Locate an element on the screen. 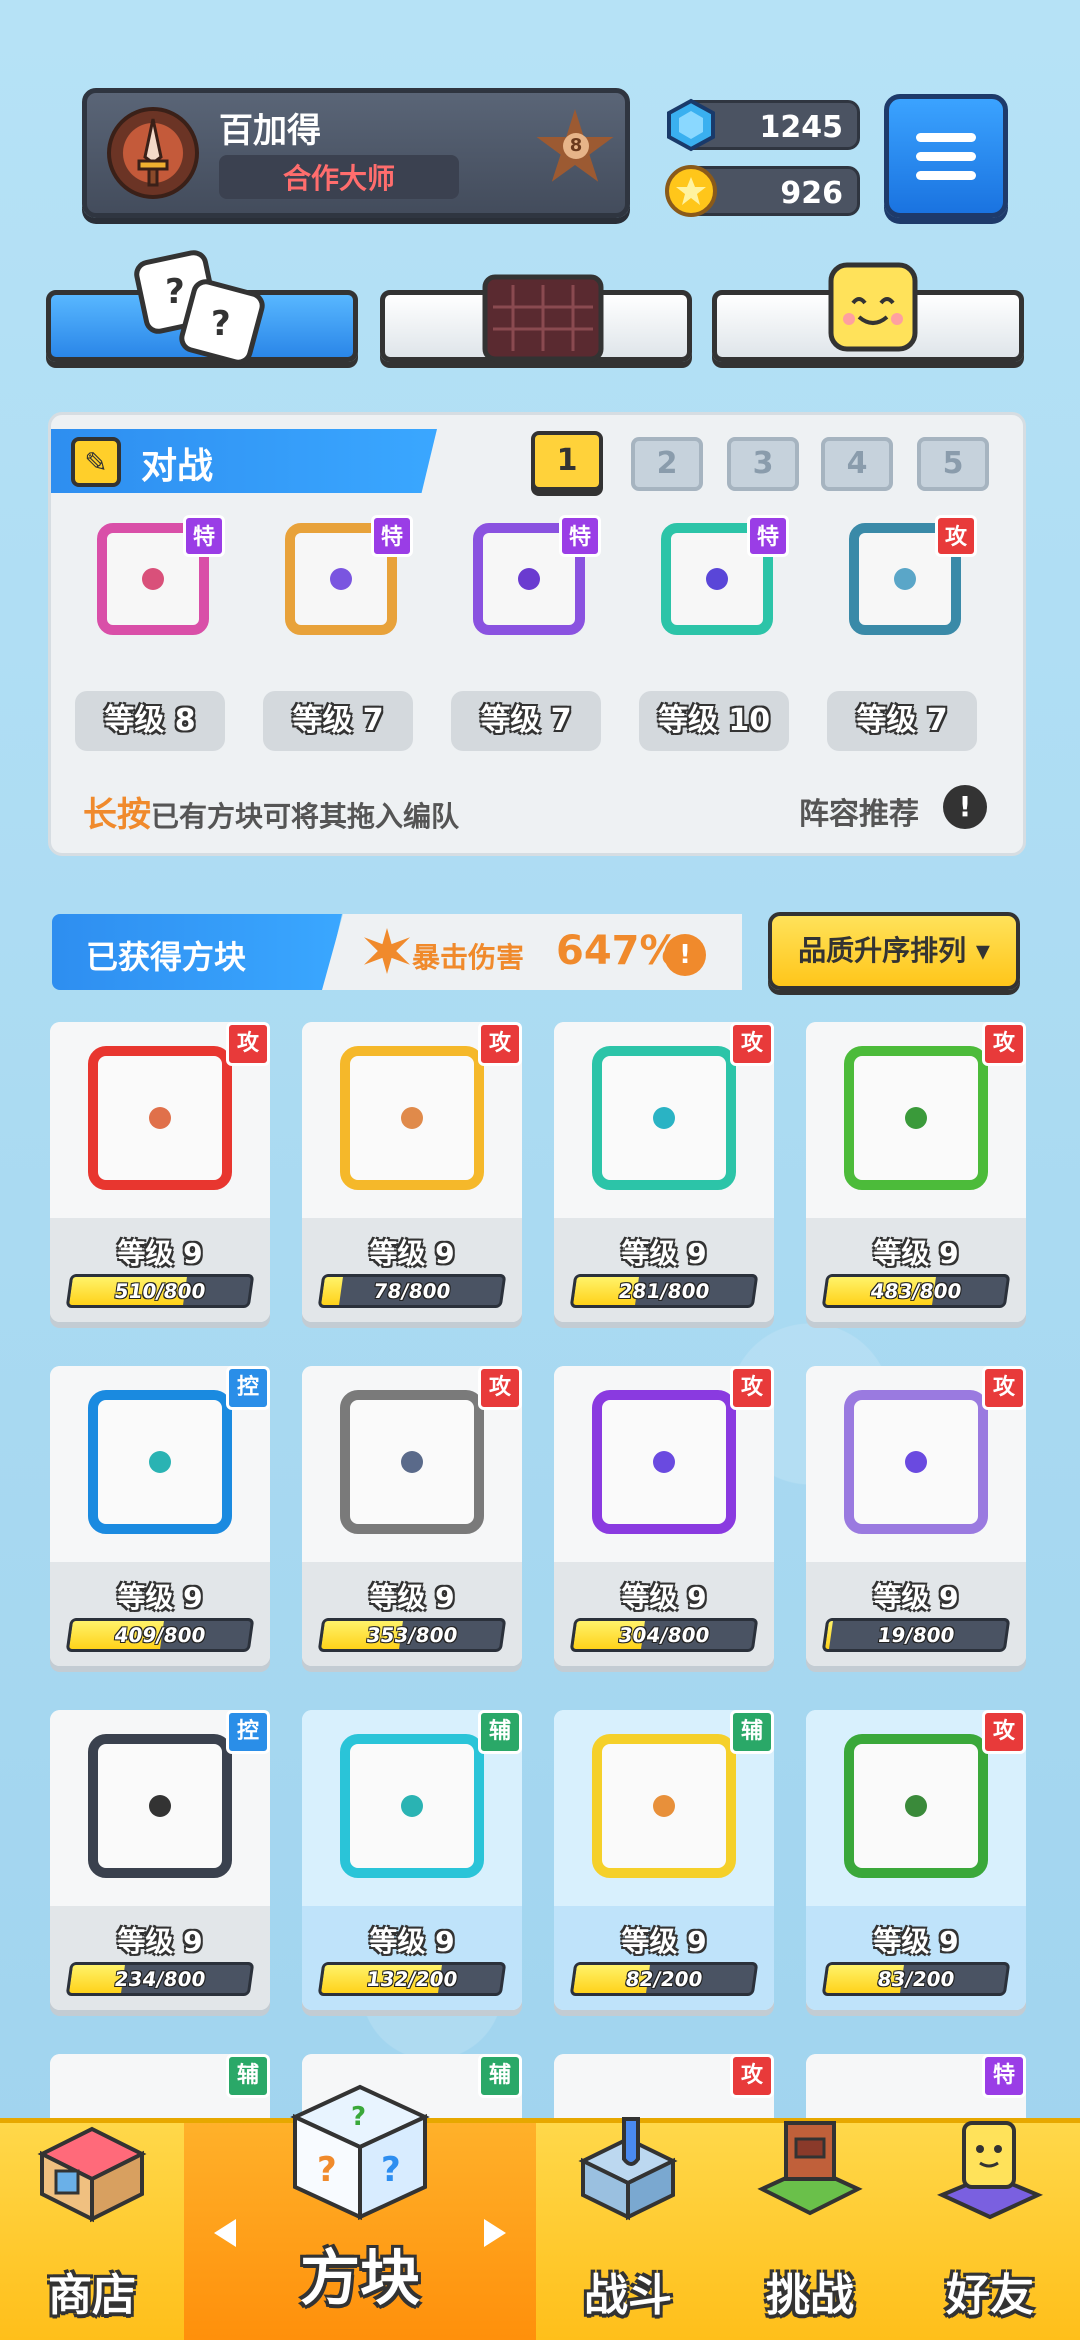 The width and height of the screenshot is (1080, 2340). card-progress-text: 304/800 is located at coordinates (664, 1635).